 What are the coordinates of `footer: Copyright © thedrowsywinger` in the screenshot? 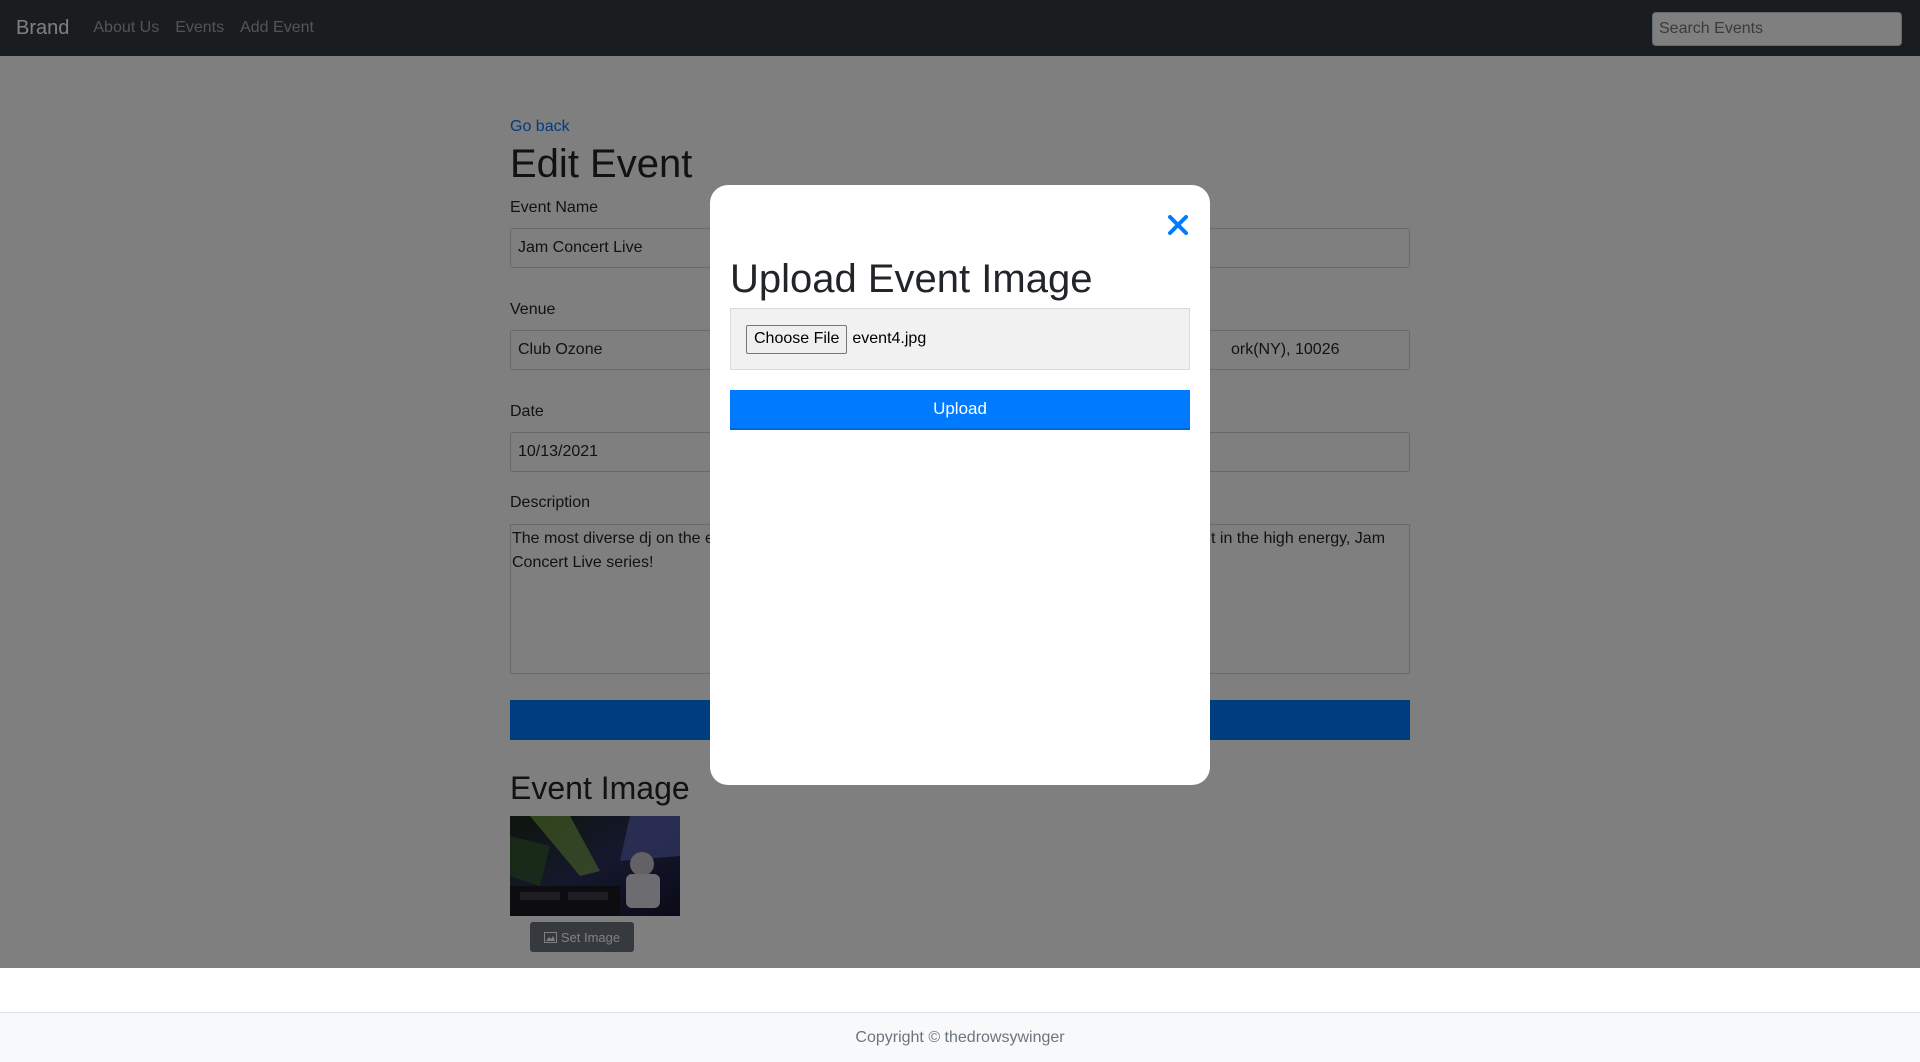 It's located at (960, 1037).